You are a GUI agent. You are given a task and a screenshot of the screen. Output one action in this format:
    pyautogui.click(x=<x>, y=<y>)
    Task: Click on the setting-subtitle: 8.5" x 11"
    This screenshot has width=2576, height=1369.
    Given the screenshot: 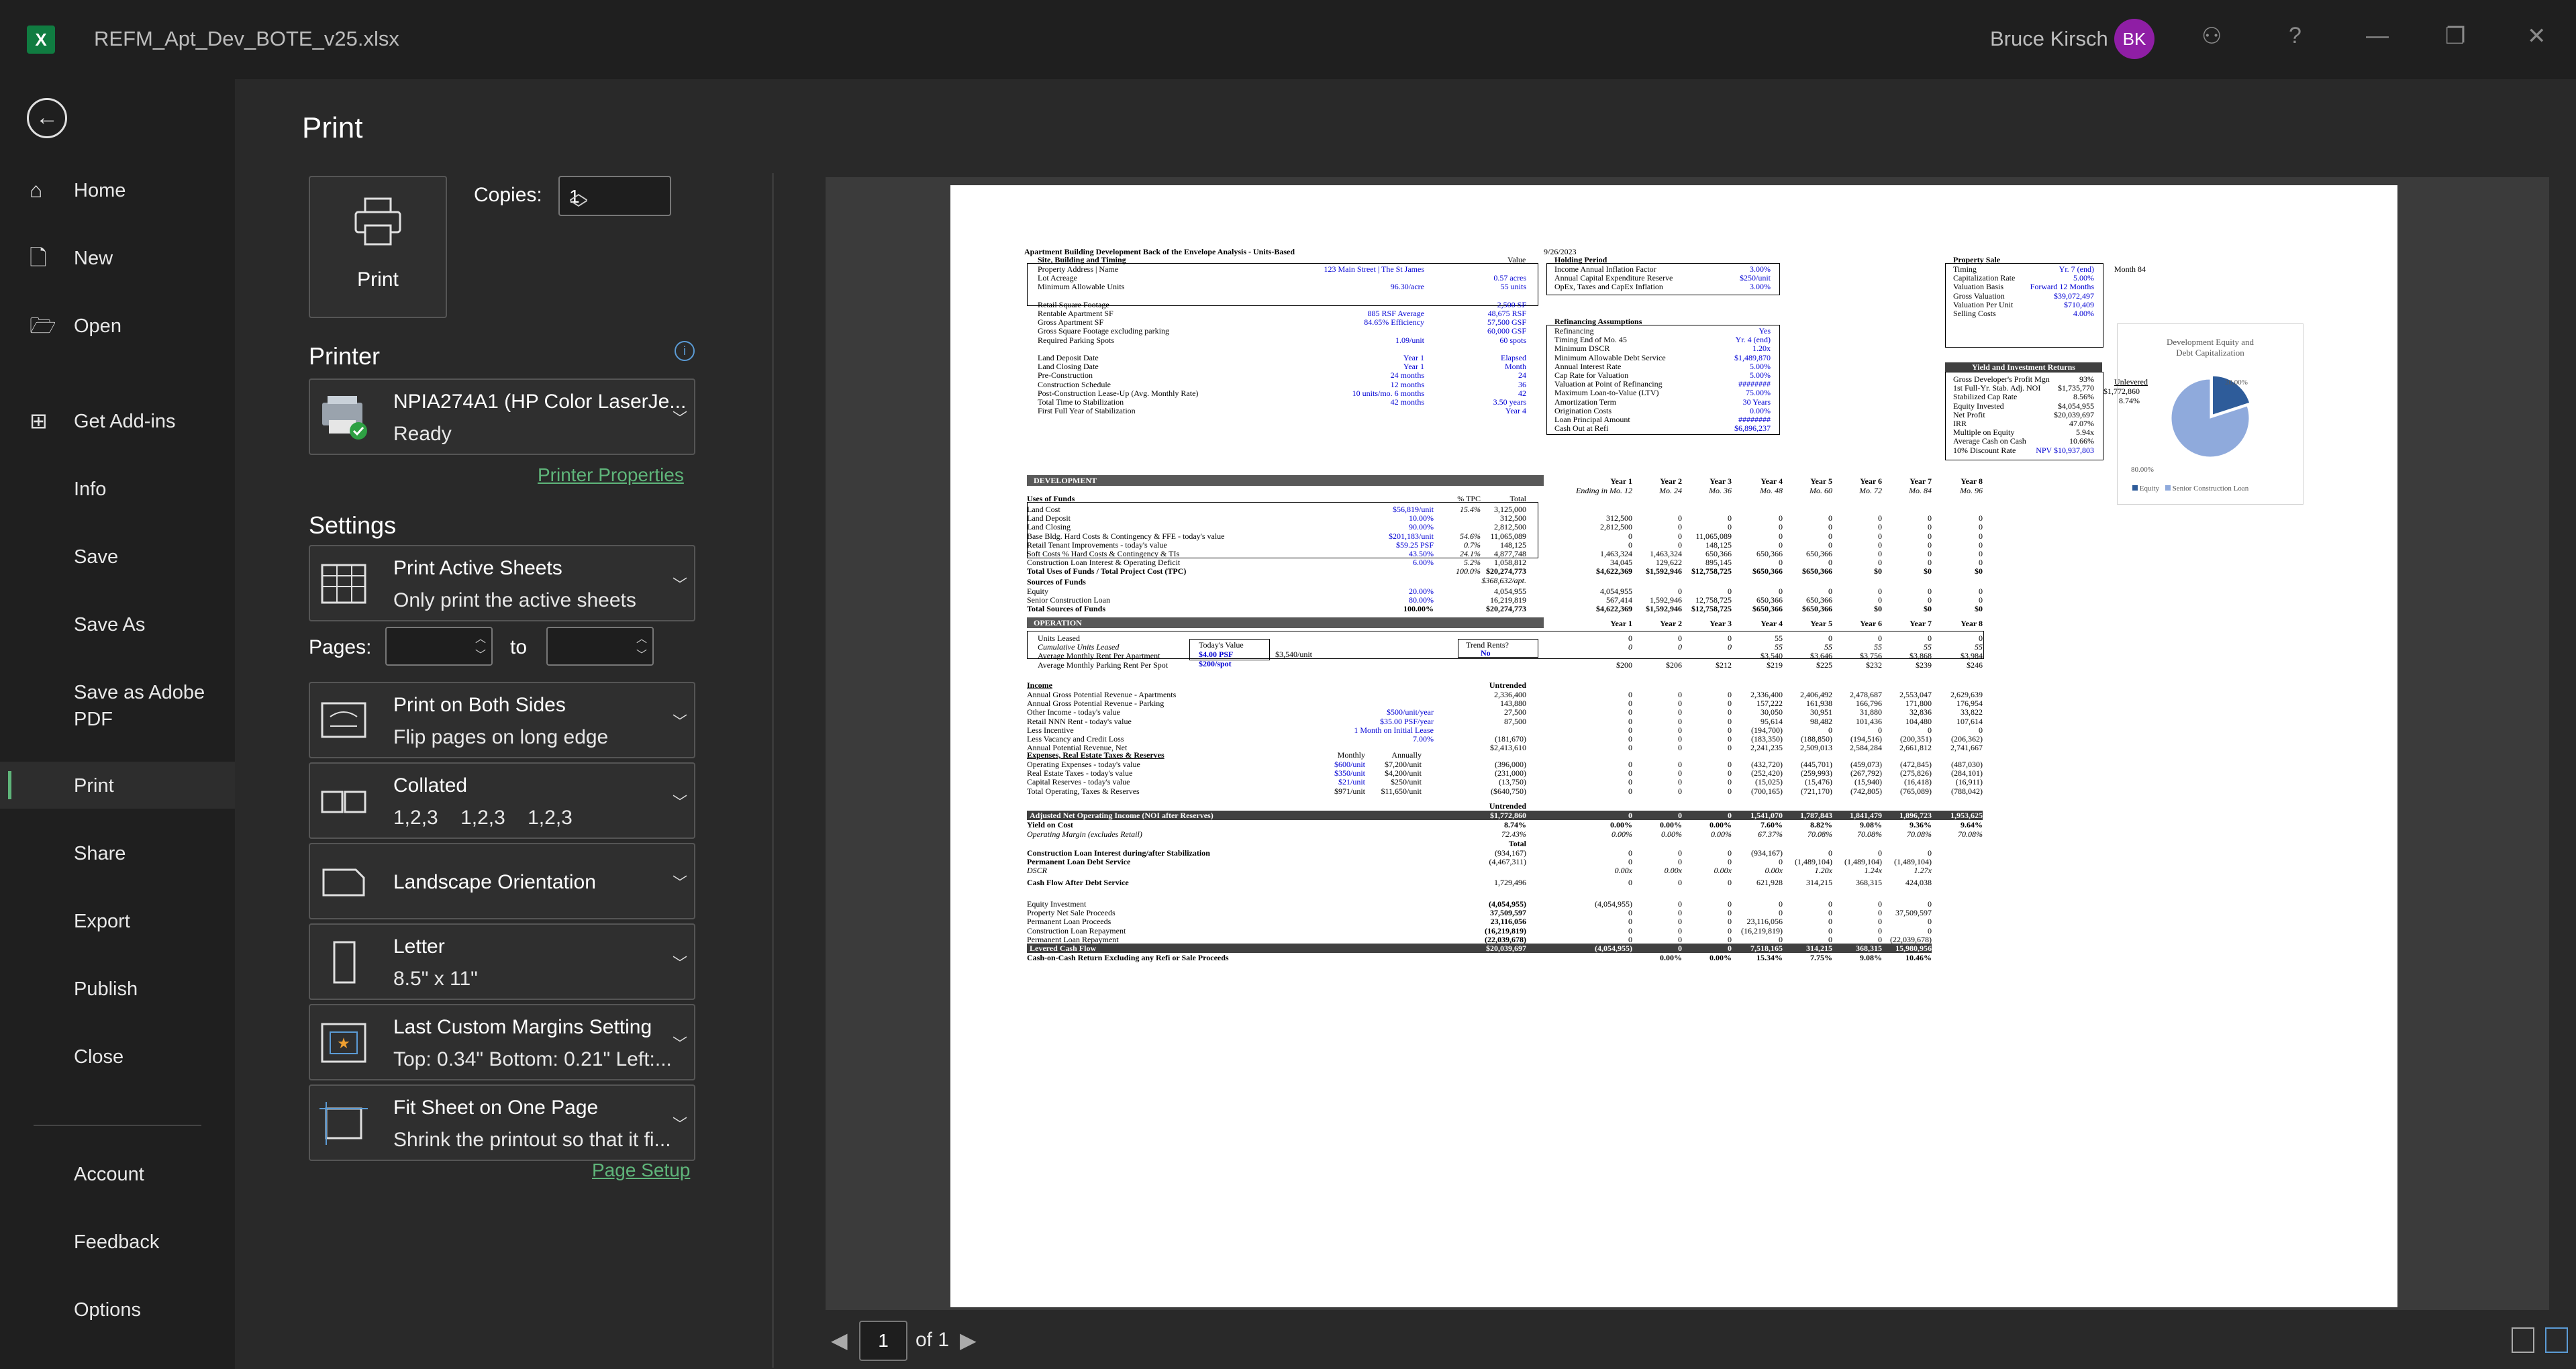 What is the action you would take?
    pyautogui.click(x=435, y=979)
    